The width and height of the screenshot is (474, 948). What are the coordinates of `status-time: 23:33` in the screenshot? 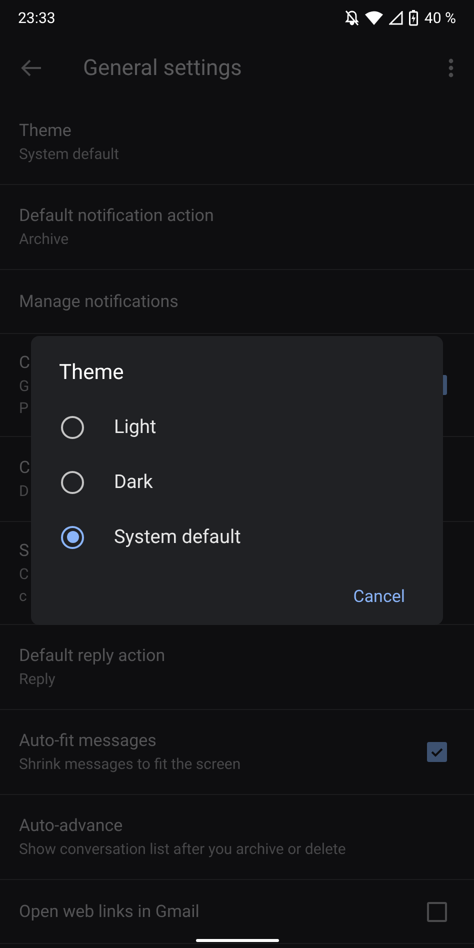 It's located at (37, 18).